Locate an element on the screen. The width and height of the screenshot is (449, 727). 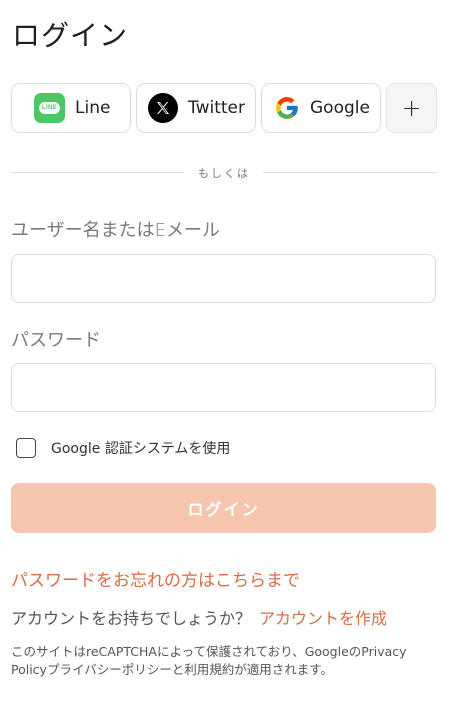
create-account-link: アカウントを作成 is located at coordinates (323, 618).